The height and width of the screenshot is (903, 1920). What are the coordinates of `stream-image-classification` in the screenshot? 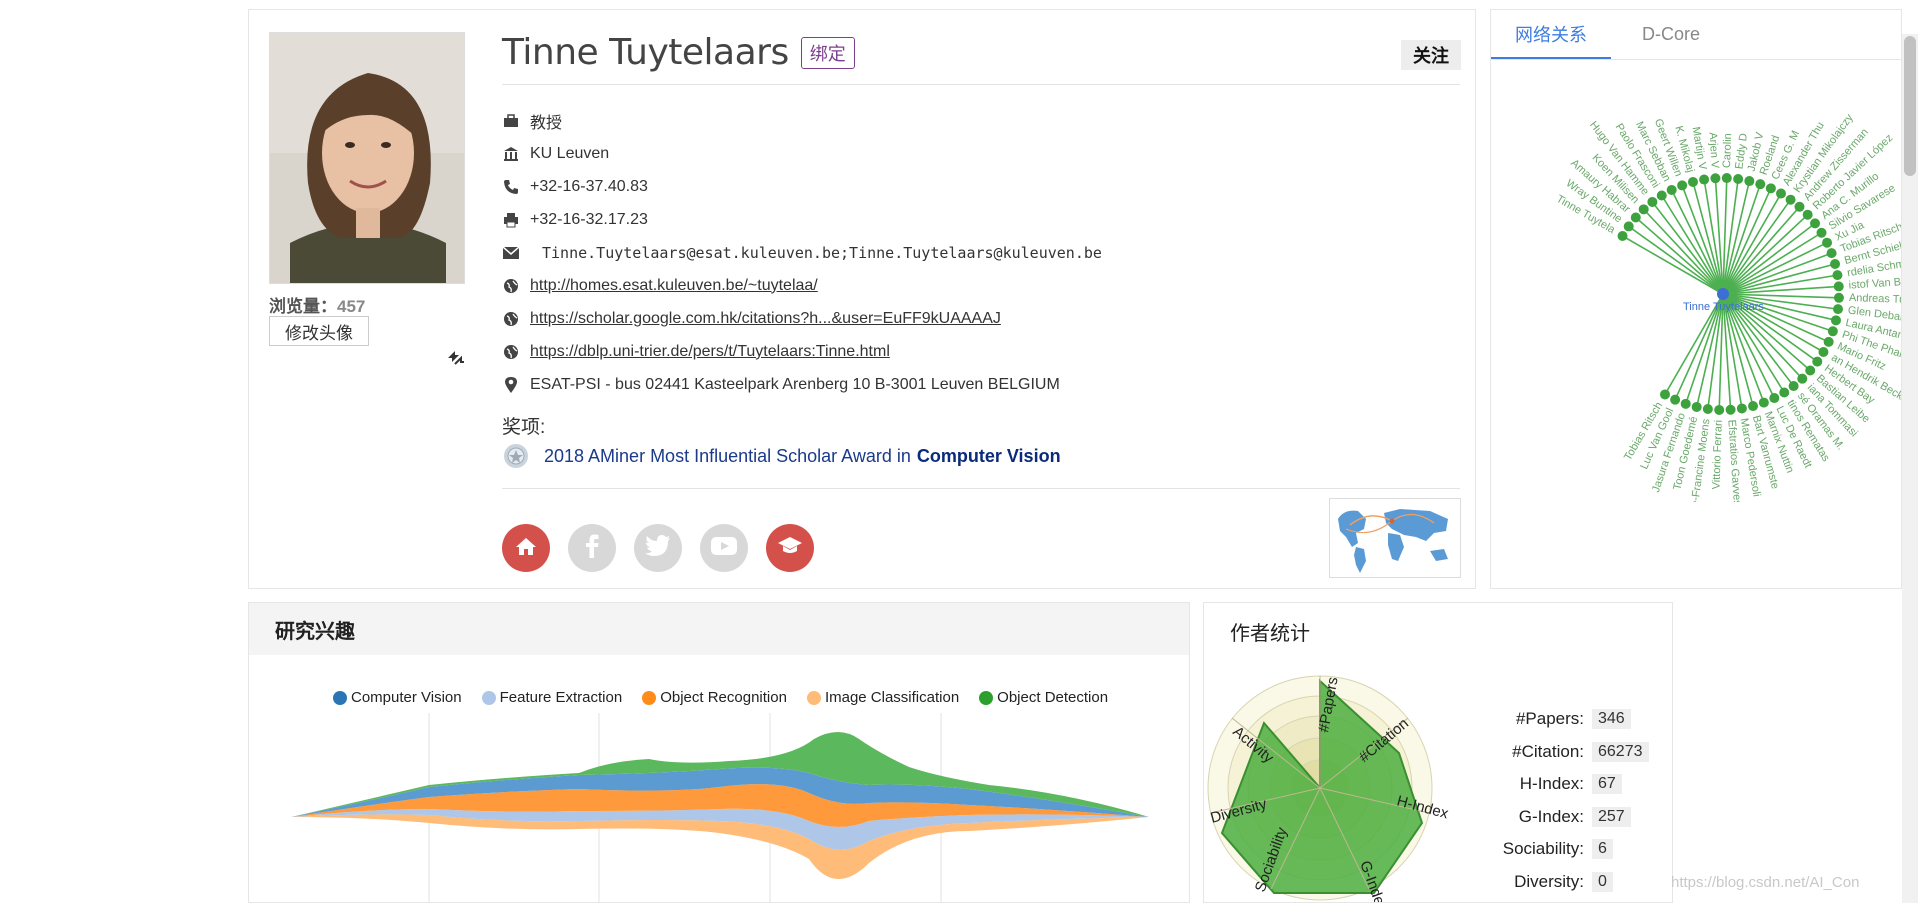 It's located at (720, 847).